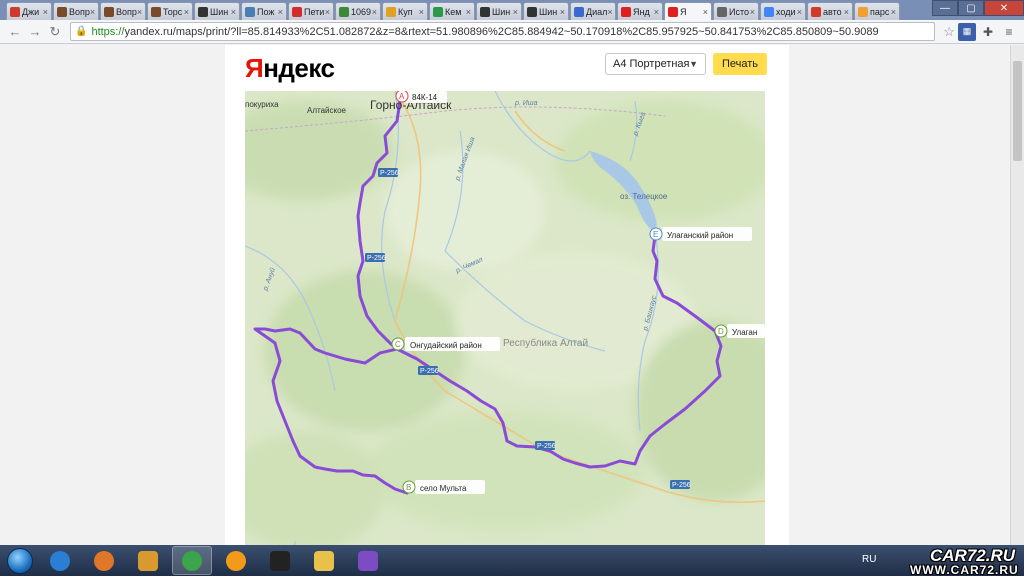  I want to click on waypoint-letter: A, so click(402, 96).